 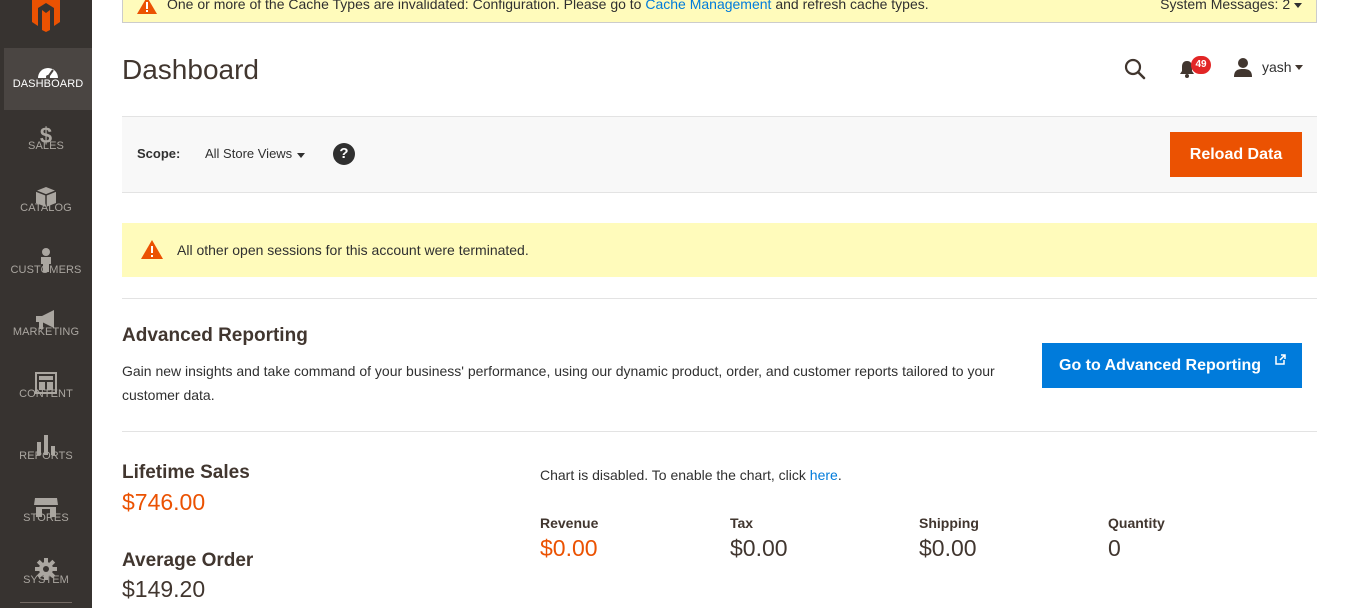 I want to click on sidebar-item-content: CONTENT, so click(x=46, y=389).